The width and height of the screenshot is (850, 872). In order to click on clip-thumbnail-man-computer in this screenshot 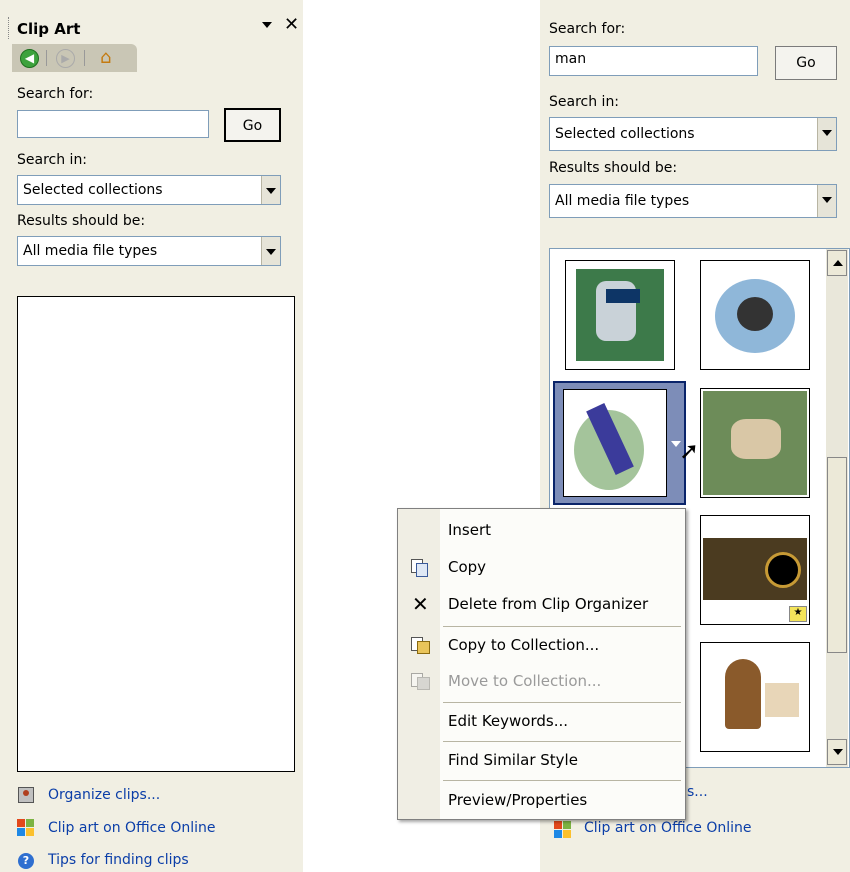, I will do `click(755, 697)`.